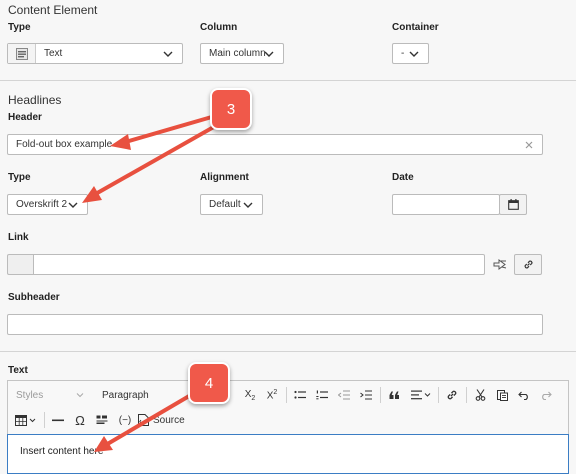  Describe the element at coordinates (150, 419) in the screenshot. I see `callout-4-arrow` at that location.